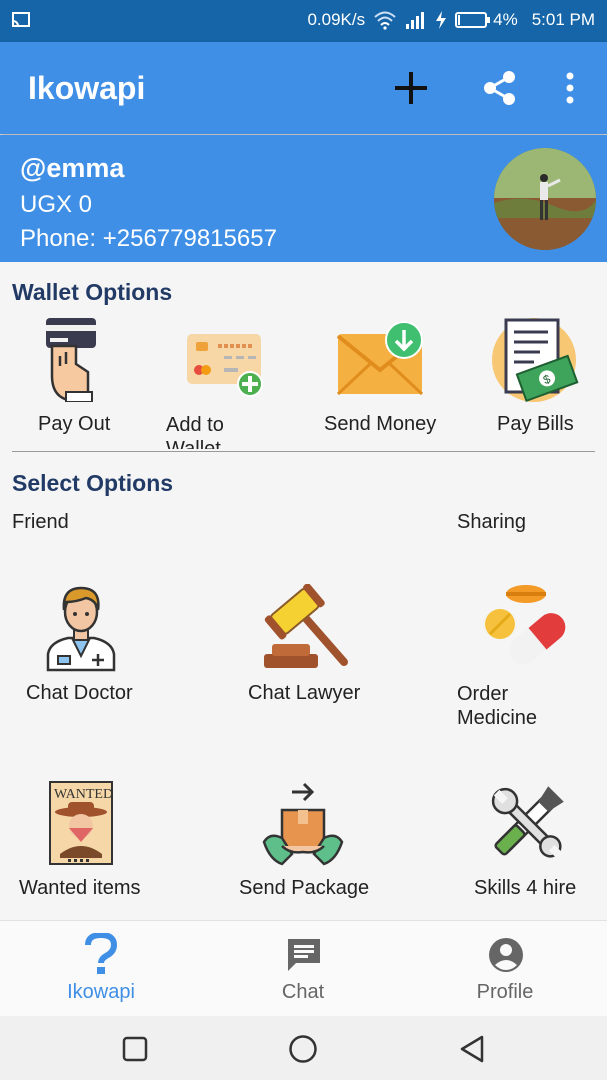 The image size is (607, 1080). I want to click on chat-doctor-label: Chat Doctor, so click(79, 693).